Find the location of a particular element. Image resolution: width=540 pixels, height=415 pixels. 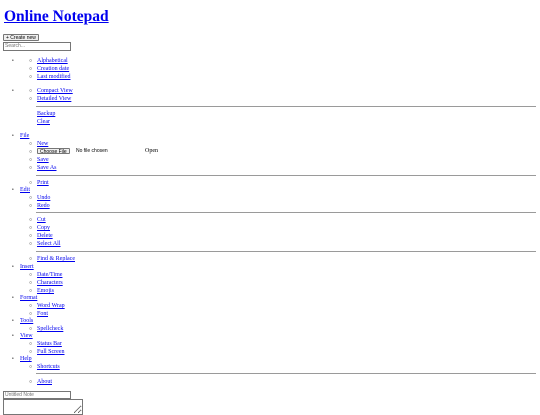

format-font-link: Font is located at coordinates (42, 314).